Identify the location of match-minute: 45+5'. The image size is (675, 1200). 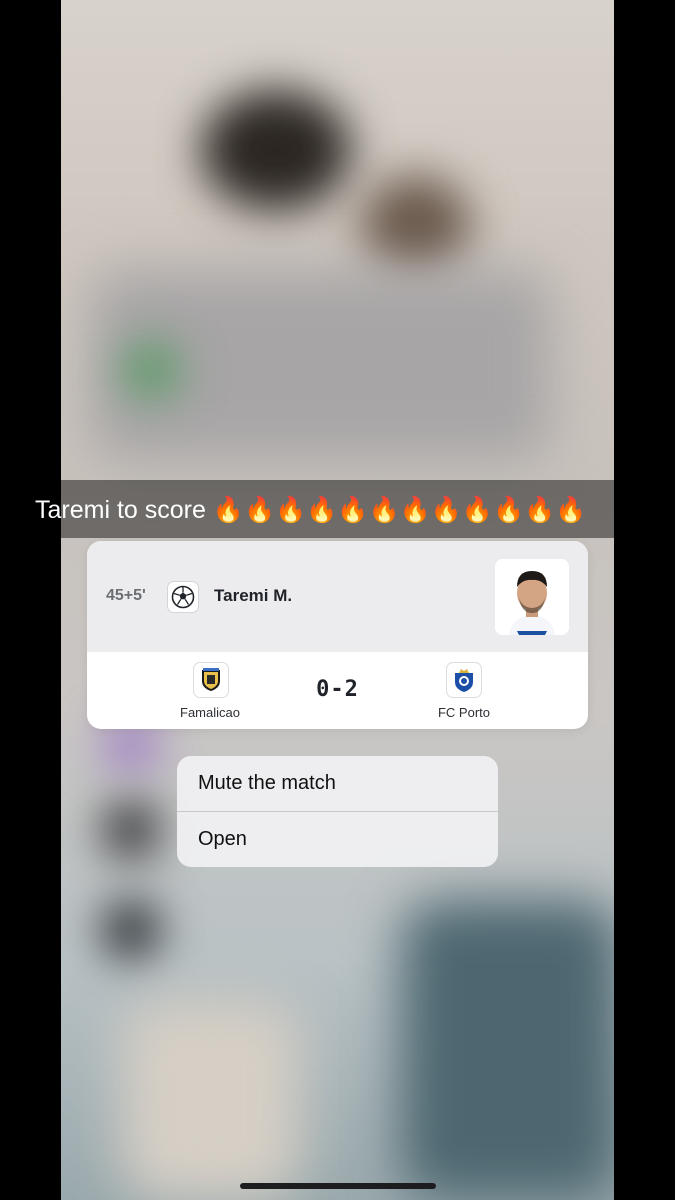
(126, 595).